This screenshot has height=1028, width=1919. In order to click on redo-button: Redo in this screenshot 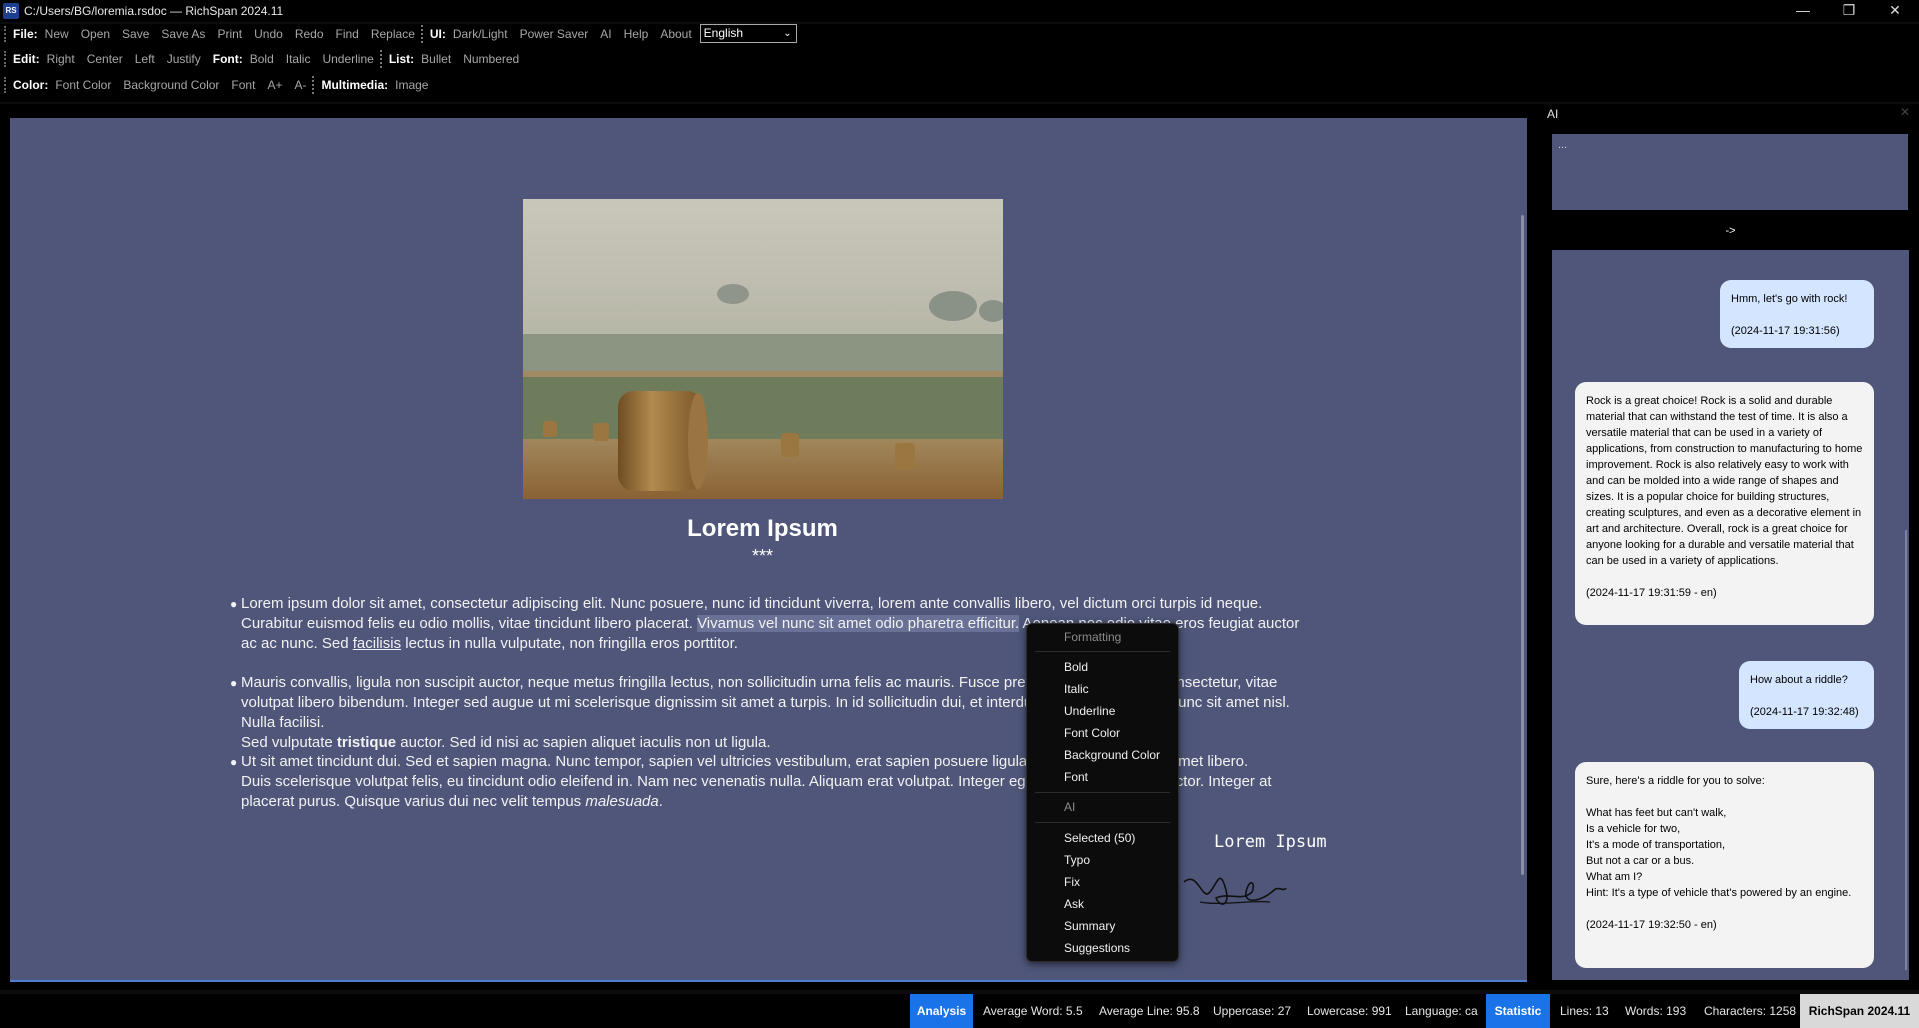, I will do `click(309, 34)`.